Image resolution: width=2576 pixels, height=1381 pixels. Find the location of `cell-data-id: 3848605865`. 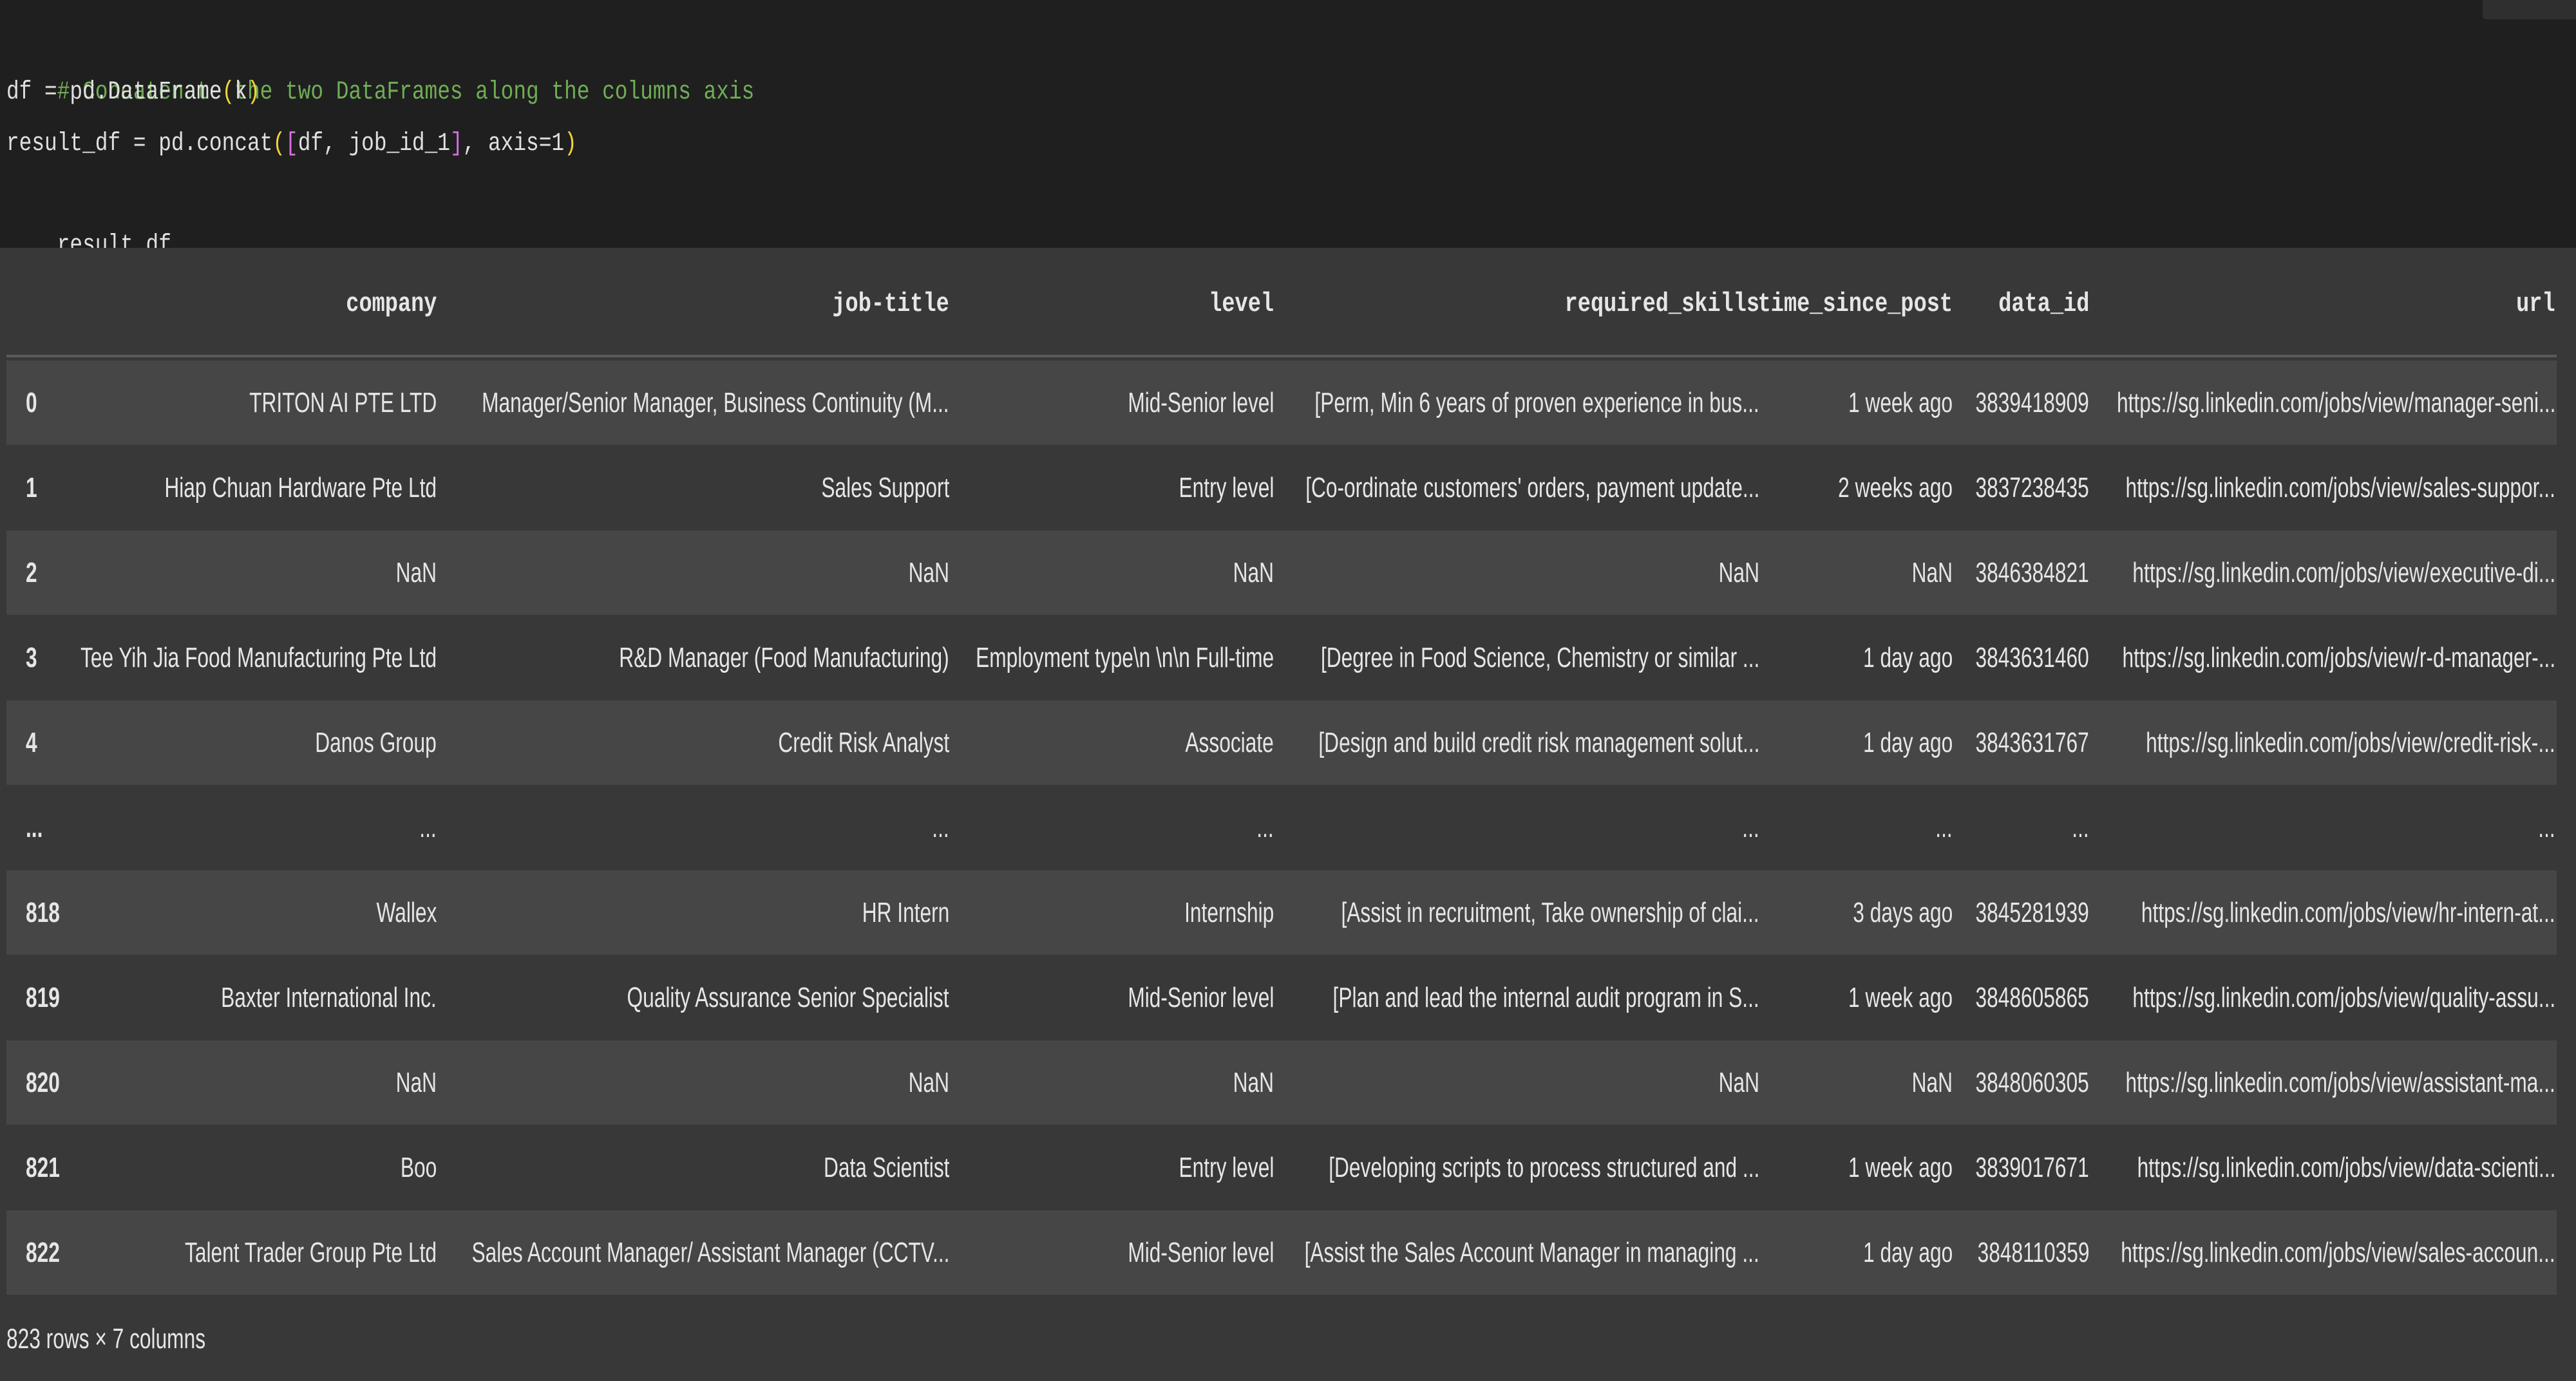

cell-data-id: 3848605865 is located at coordinates (2032, 997).